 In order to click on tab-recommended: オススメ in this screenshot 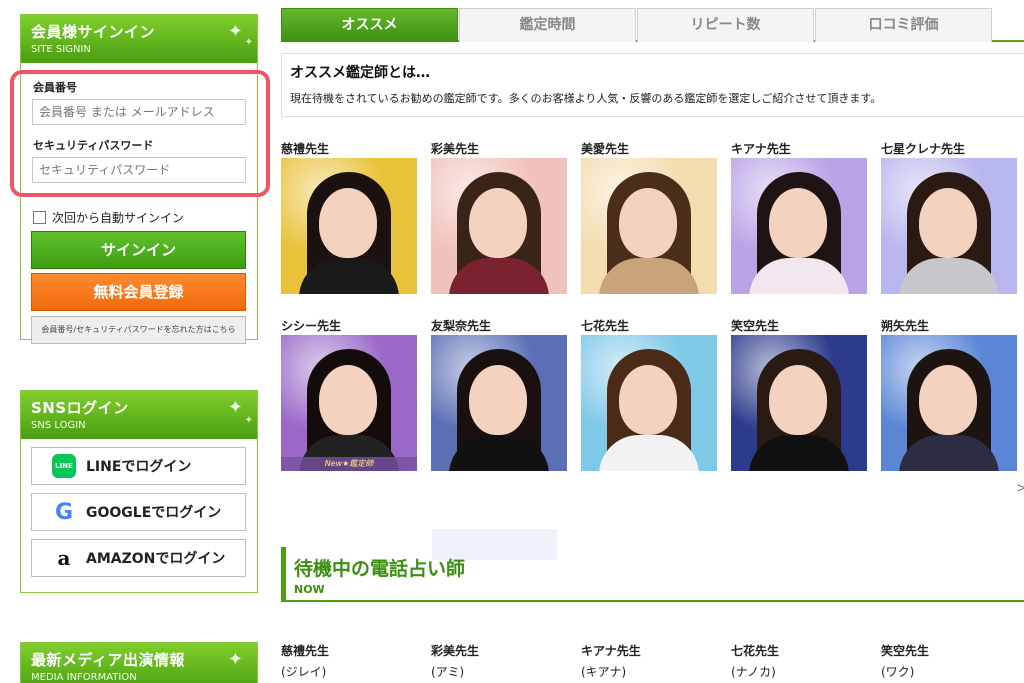, I will do `click(369, 25)`.